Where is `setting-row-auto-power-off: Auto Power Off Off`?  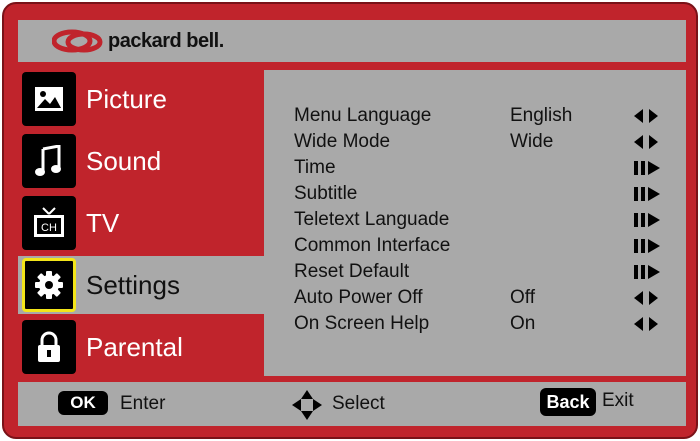
setting-row-auto-power-off: Auto Power Off Off is located at coordinates (484, 300).